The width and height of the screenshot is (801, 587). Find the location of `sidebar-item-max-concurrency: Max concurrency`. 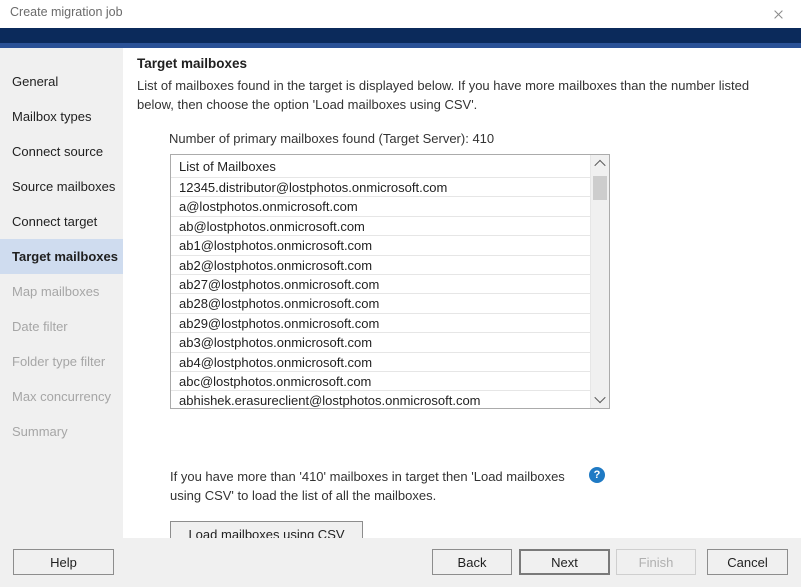

sidebar-item-max-concurrency: Max concurrency is located at coordinates (61, 396).